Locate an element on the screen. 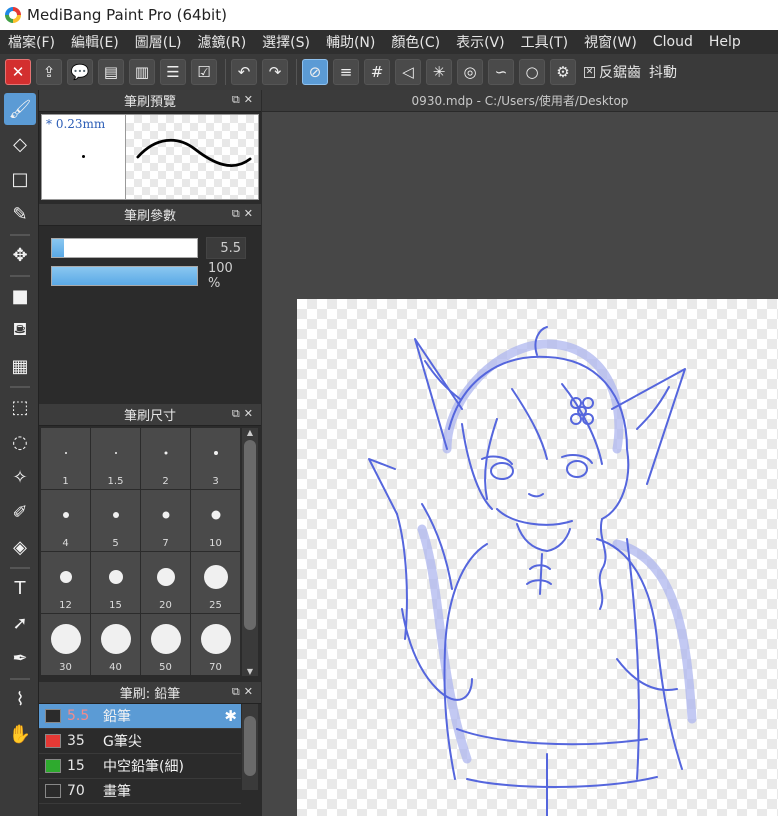 The image size is (778, 816). menu-filter: 濾鏡(R) is located at coordinates (222, 42).